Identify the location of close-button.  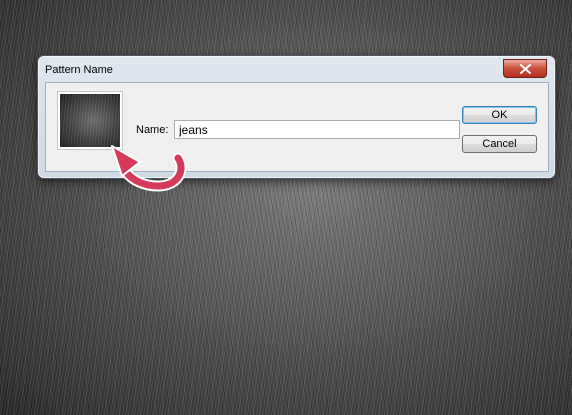
(525, 68).